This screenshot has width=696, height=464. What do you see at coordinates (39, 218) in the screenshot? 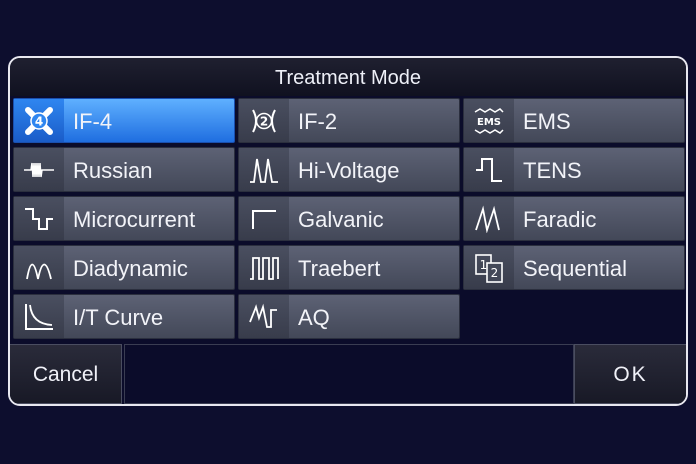
I see `microcurrent-icon` at bounding box center [39, 218].